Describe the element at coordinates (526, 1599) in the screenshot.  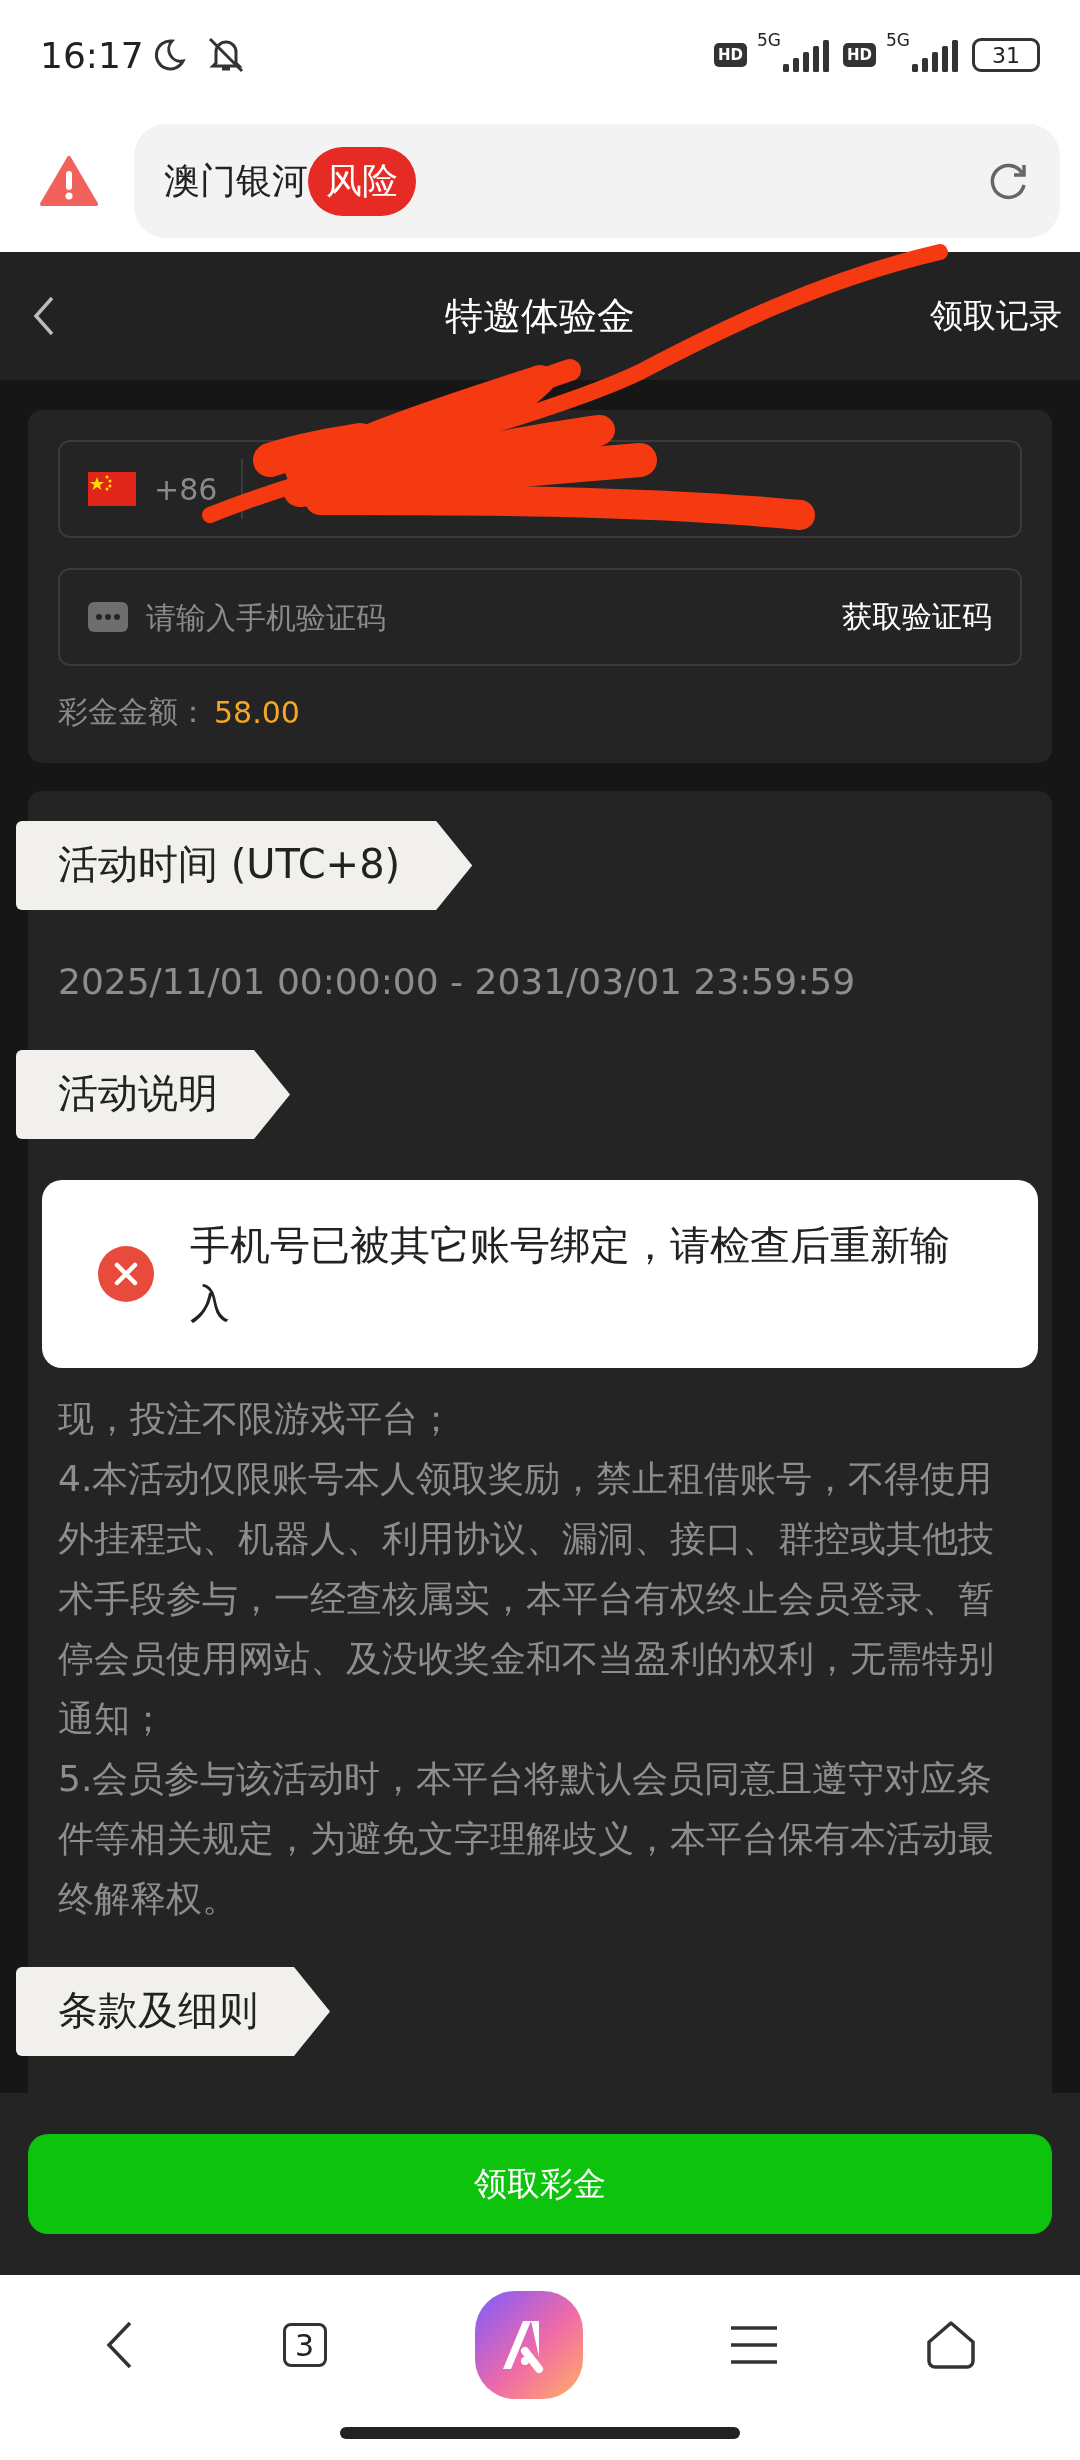
I see `paragraph: 4.本活动仅限账号本人领取奖励，禁止租借账号，不得使用外挂程式、机器人、利用协议、漏洞、接口、群控或其他技术手段参与，一经查核属实，本平台有权终止会员登录、暂停会员使用网站、及没收奖金和不当盈利的权利，无需特别通知；` at that location.